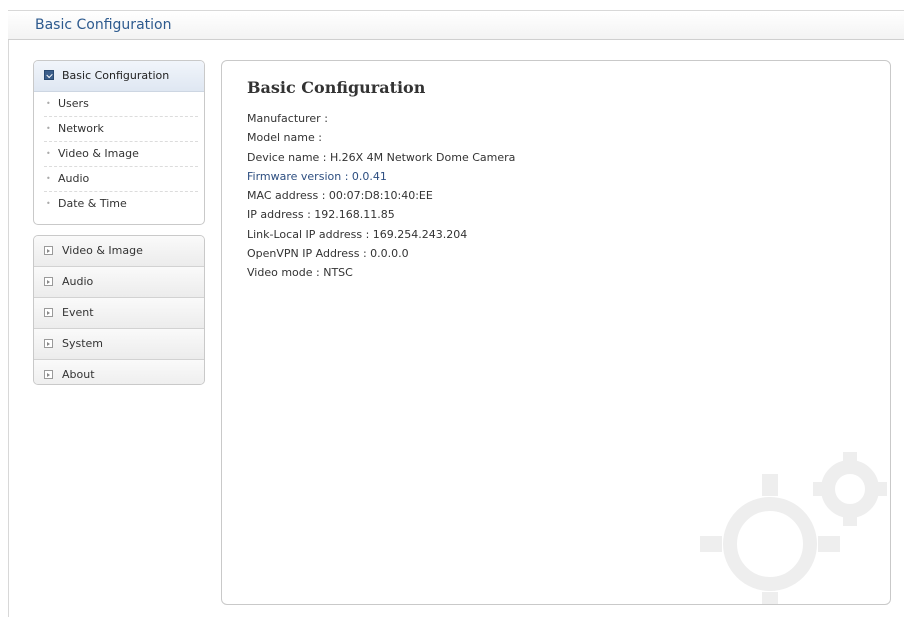 This screenshot has height=617, width=904. Describe the element at coordinates (102, 250) in the screenshot. I see `sidebar-menu-label: Video & Image` at that location.